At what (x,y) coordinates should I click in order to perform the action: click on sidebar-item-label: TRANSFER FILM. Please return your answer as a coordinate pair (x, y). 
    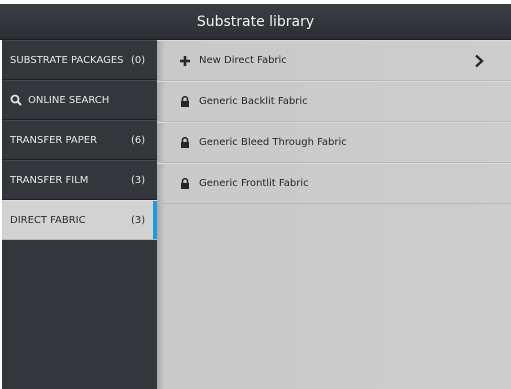
    Looking at the image, I should click on (49, 180).